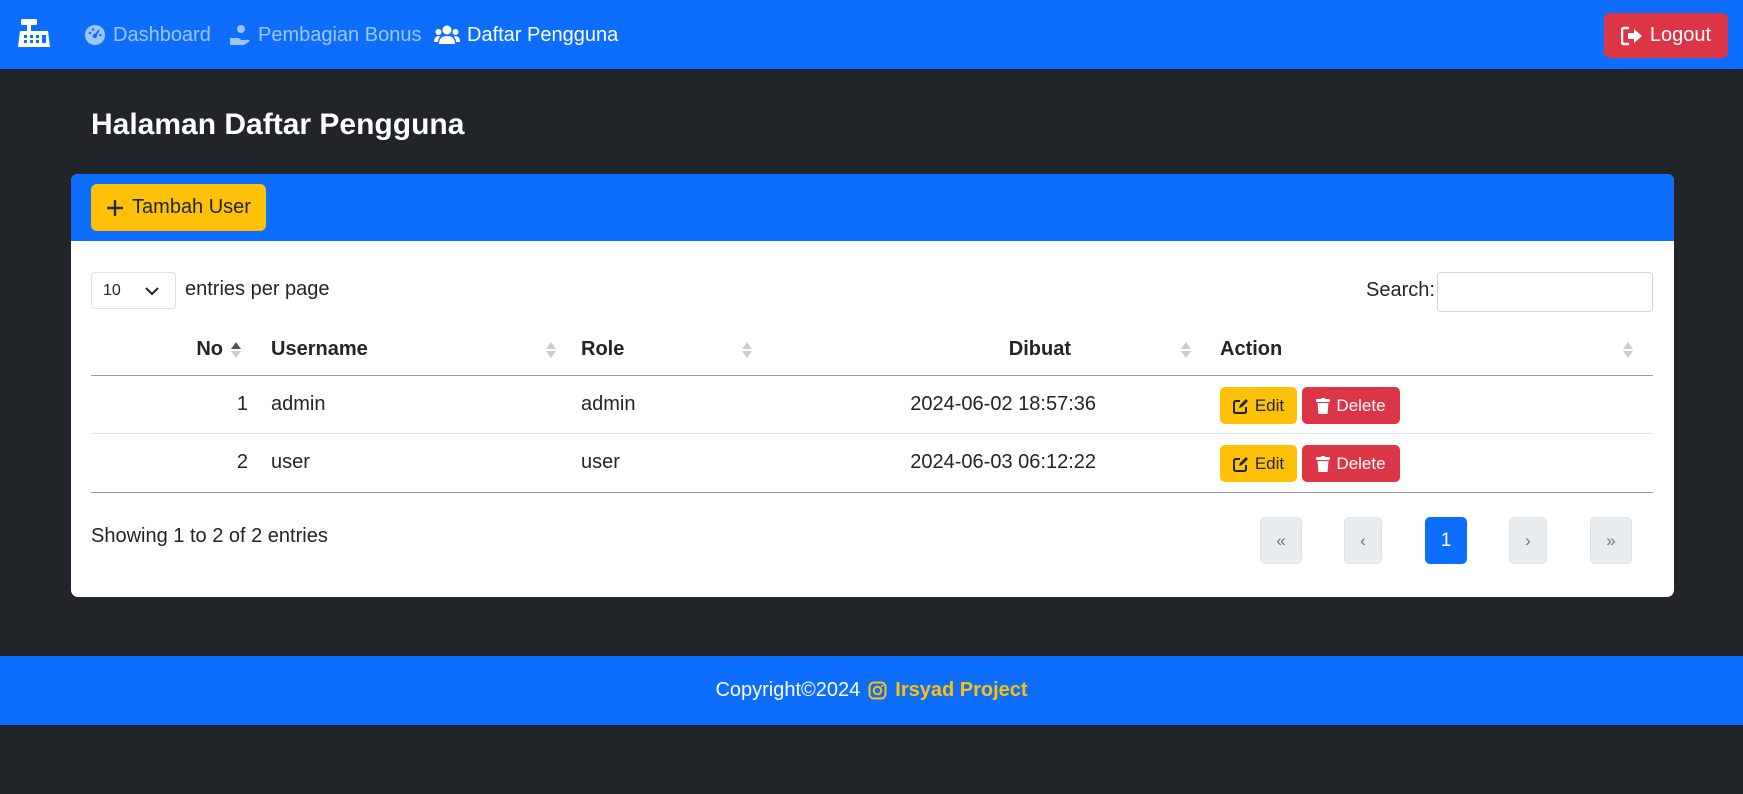  Describe the element at coordinates (1281, 540) in the screenshot. I see `pagination-first: «` at that location.